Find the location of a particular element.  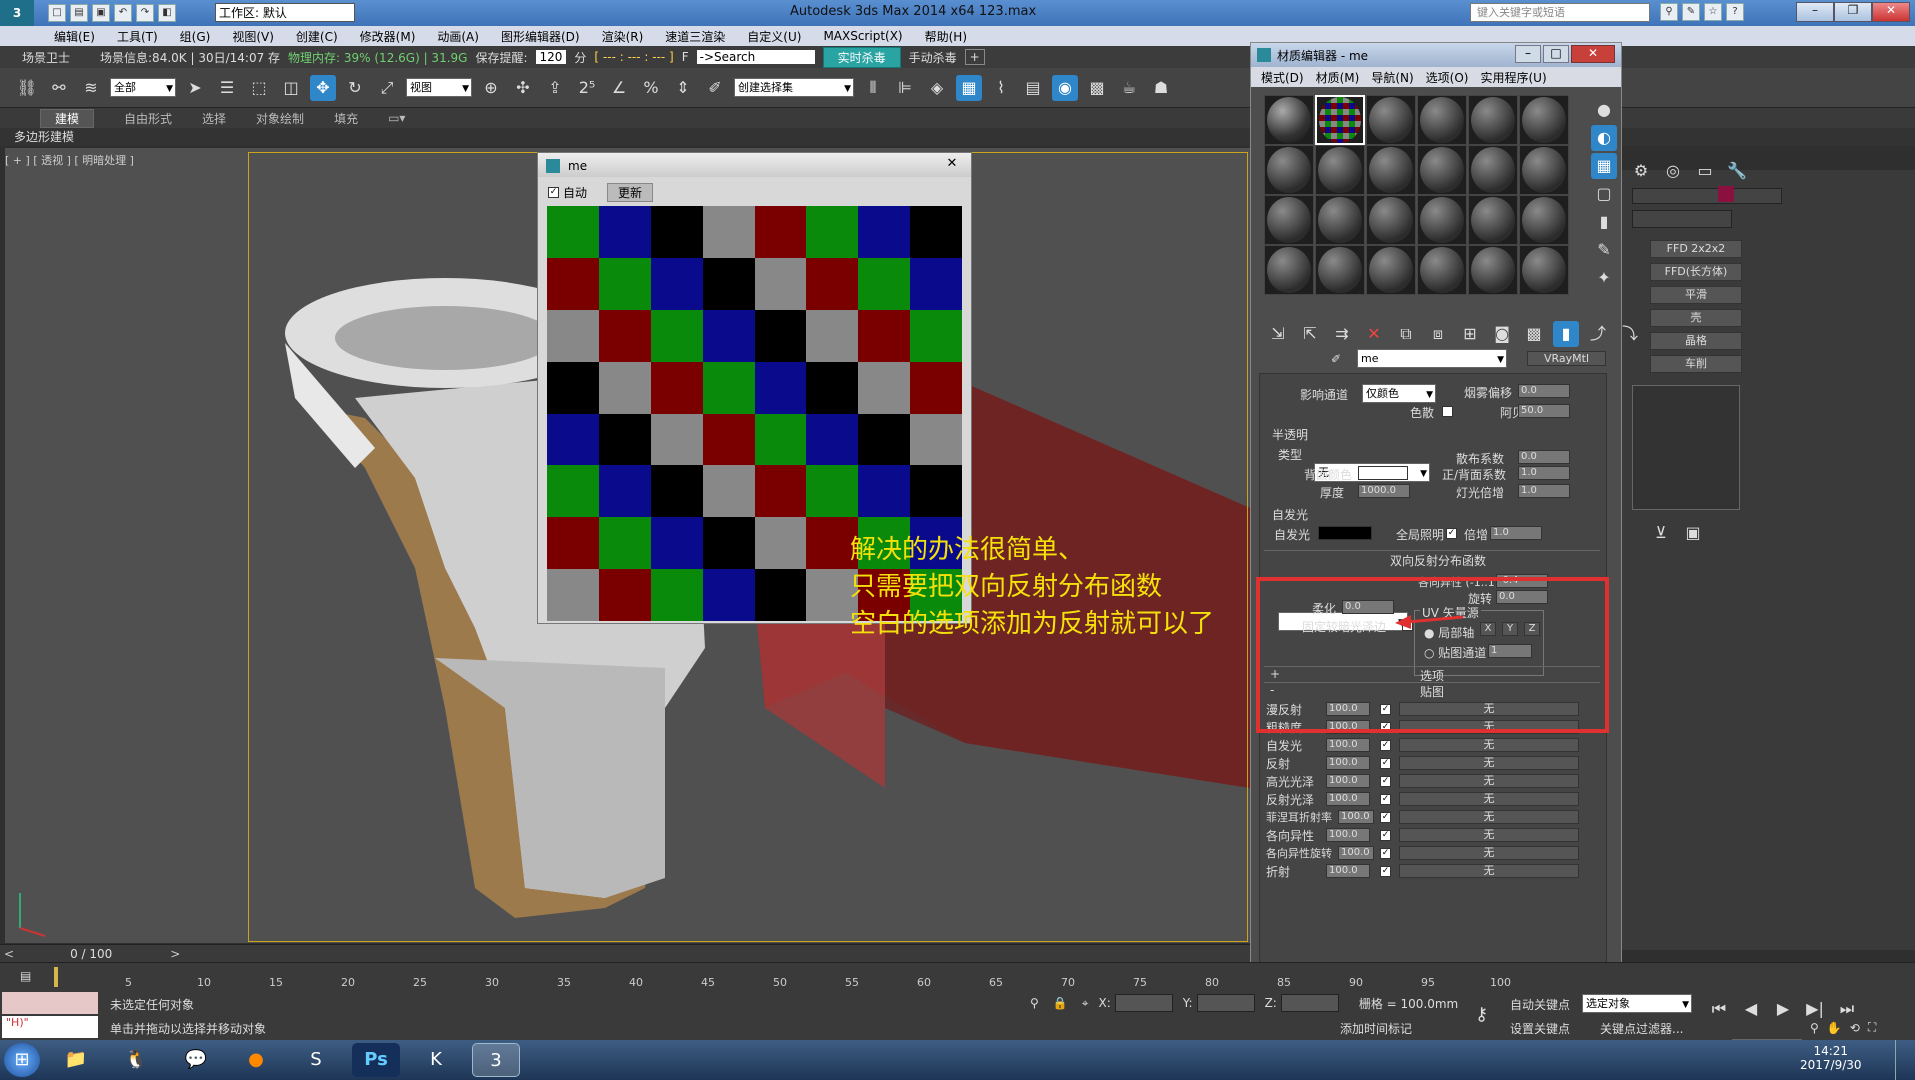

selection-filter-dropdown: 全部 is located at coordinates (143, 88).